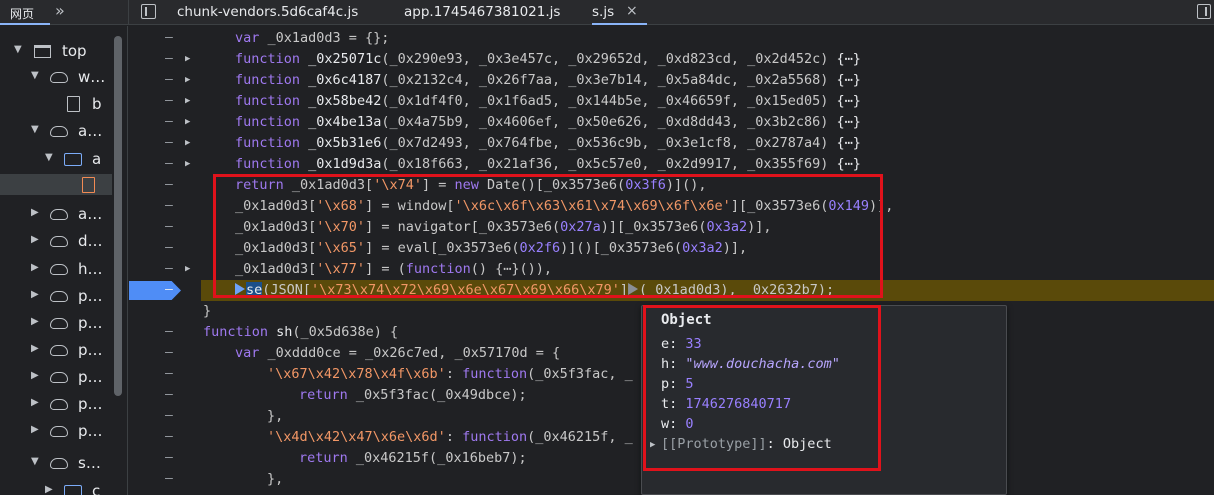 Image resolution: width=1214 pixels, height=495 pixels. I want to click on highlight-box-popover, so click(762, 388).